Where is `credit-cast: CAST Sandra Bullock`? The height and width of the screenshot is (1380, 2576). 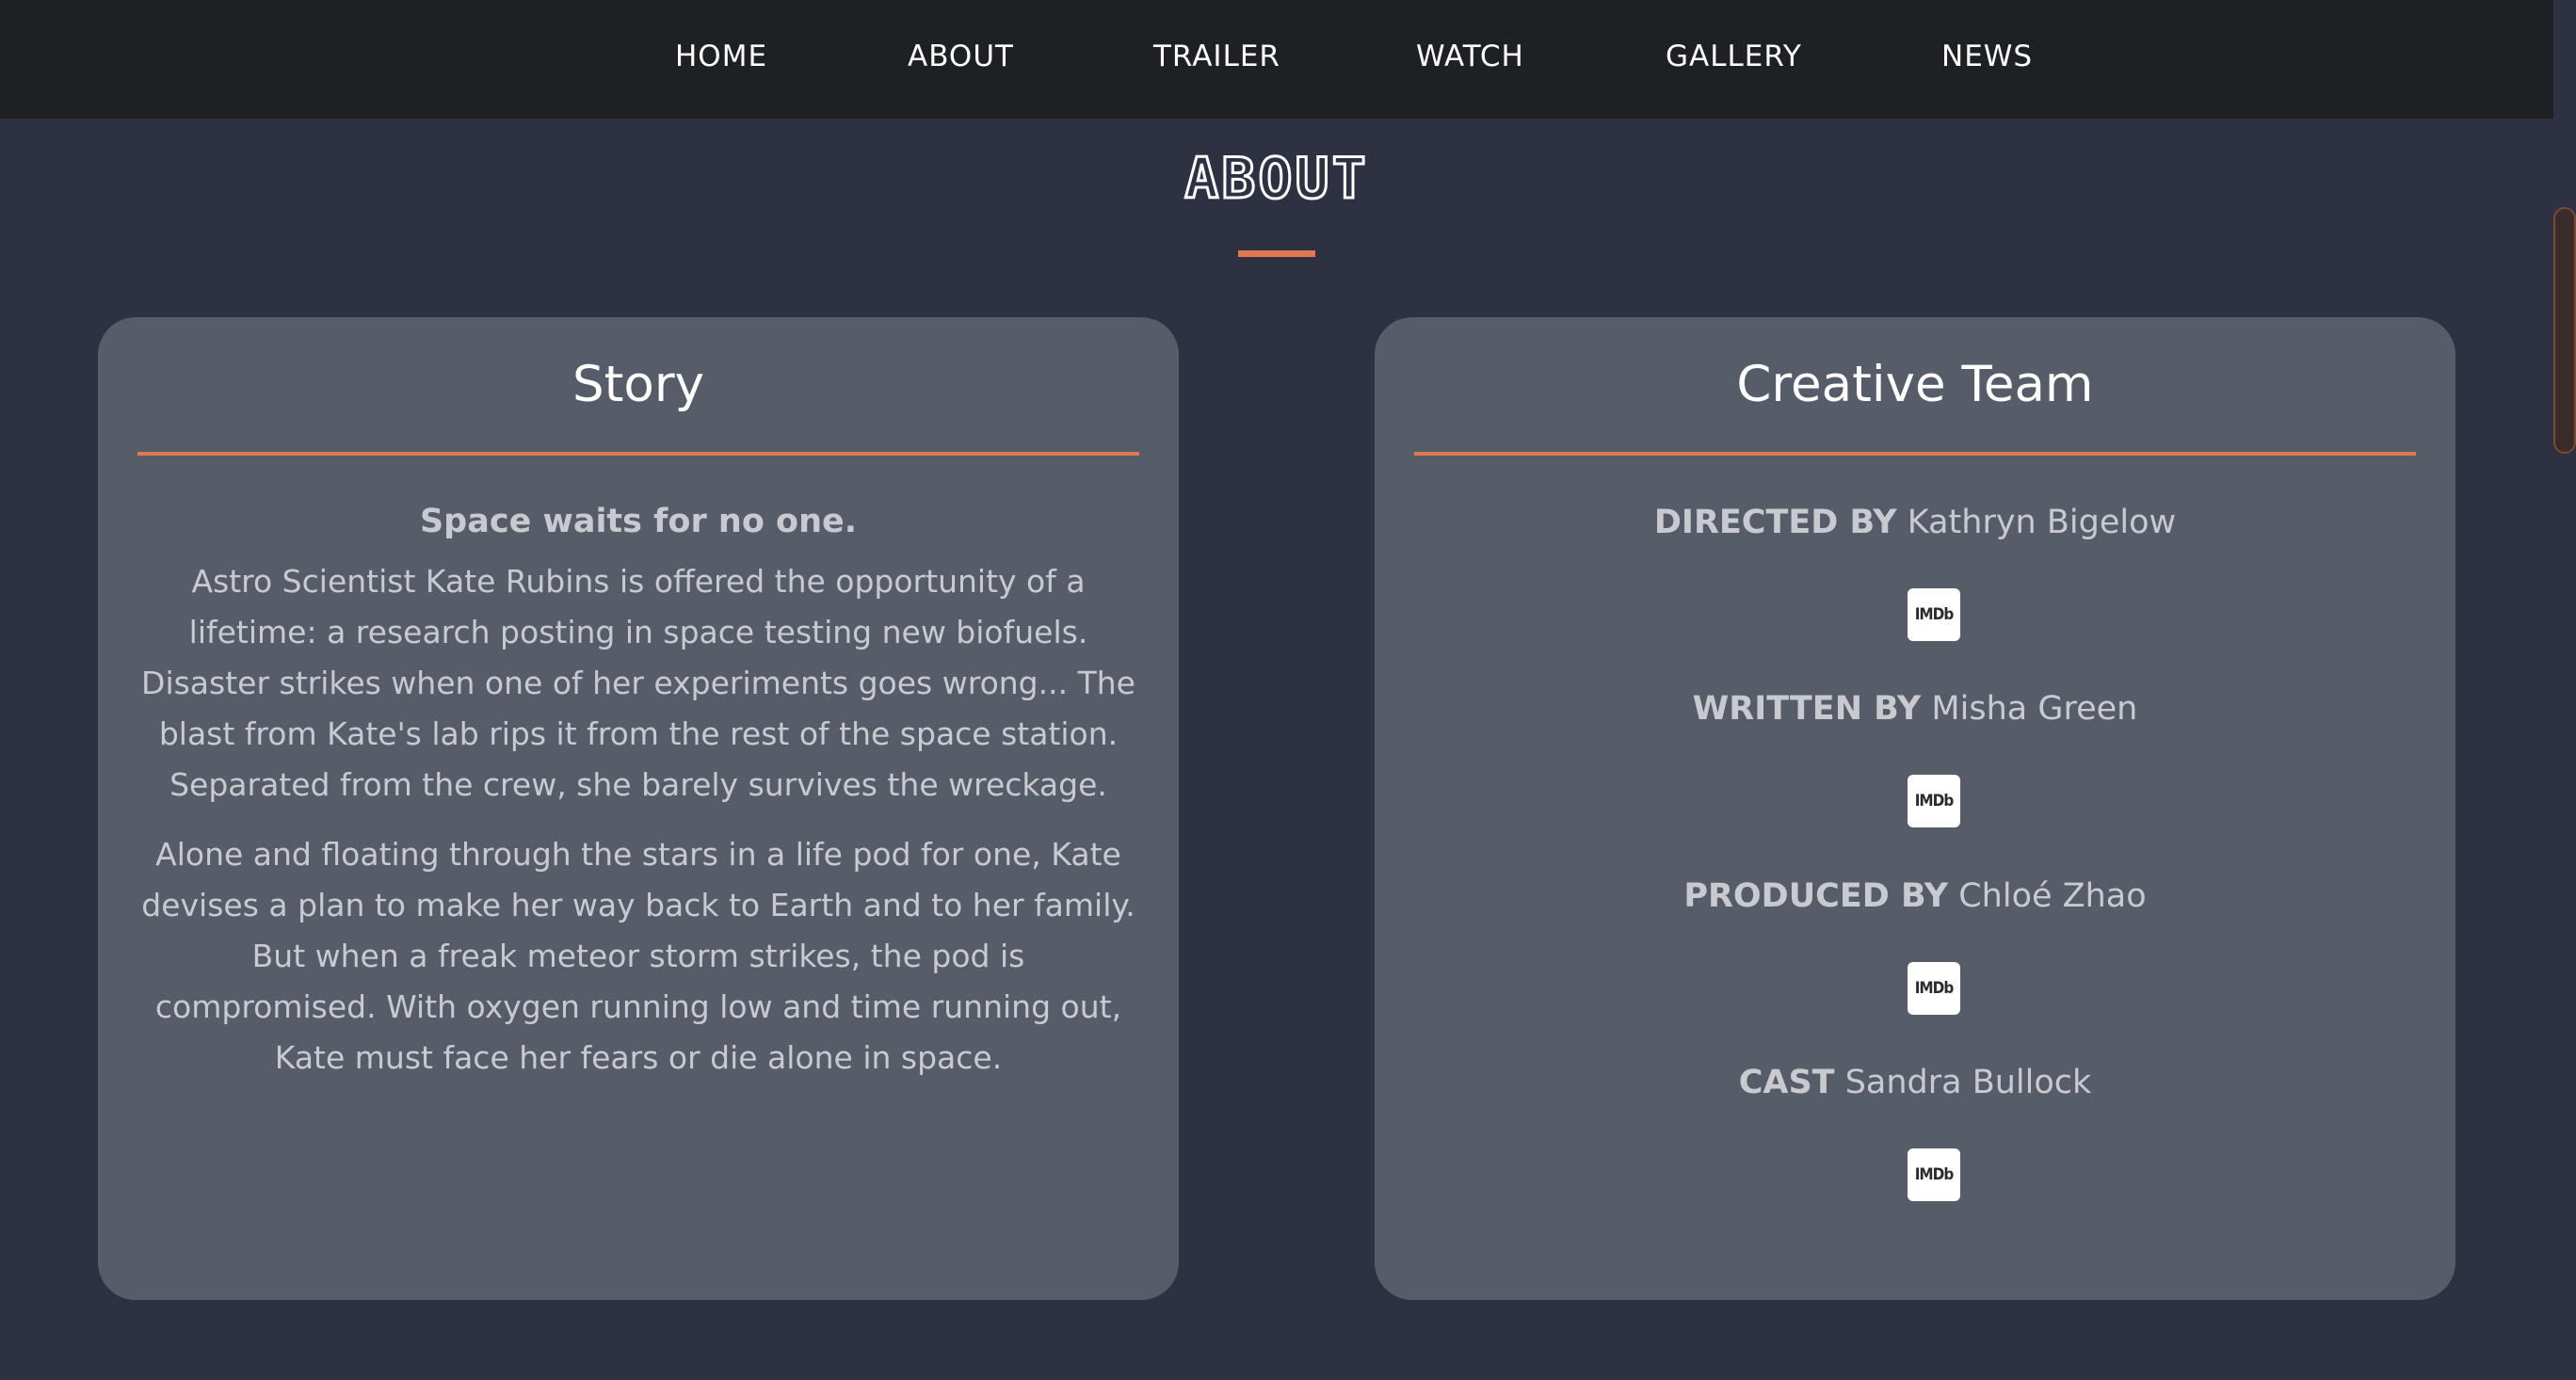
credit-cast: CAST Sandra Bullock is located at coordinates (1915, 1082).